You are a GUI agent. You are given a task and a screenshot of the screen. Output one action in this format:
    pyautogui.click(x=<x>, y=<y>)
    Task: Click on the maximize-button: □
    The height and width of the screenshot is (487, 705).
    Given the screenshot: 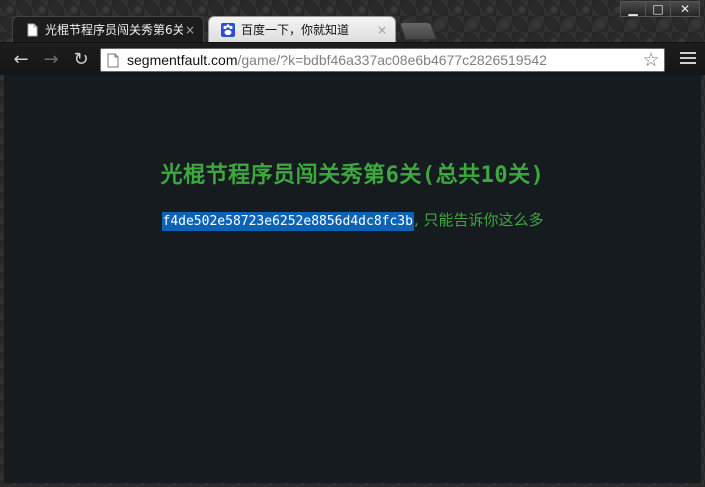 What is the action you would take?
    pyautogui.click(x=658, y=9)
    